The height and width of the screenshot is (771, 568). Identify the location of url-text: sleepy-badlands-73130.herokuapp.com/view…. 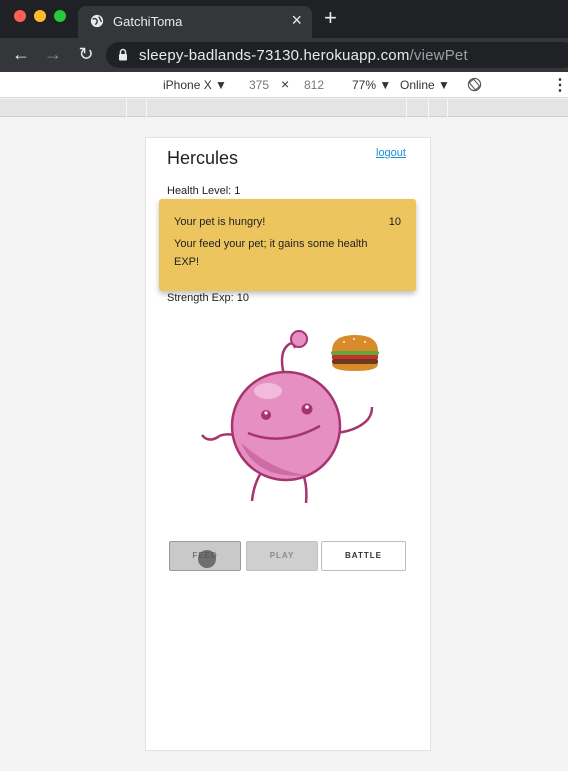
(303, 55).